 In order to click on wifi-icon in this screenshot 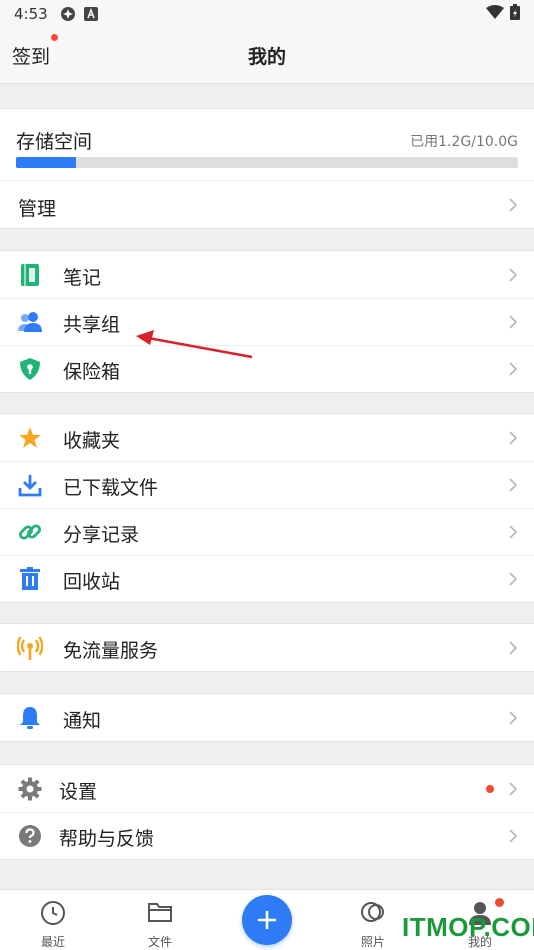, I will do `click(495, 14)`.